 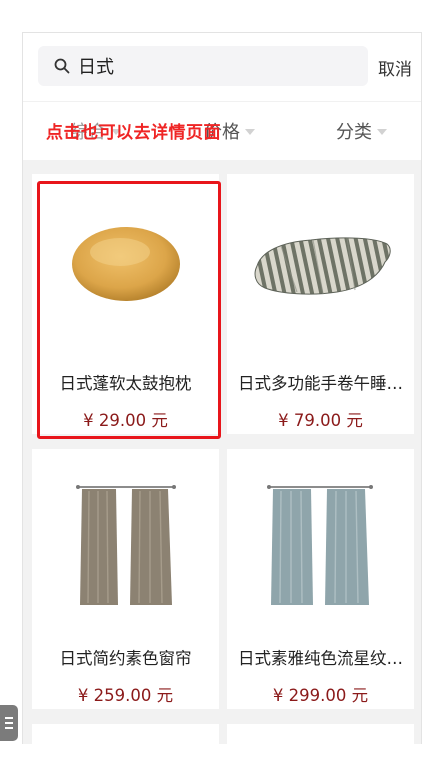 What do you see at coordinates (320, 695) in the screenshot?
I see `product-price: ¥ 299.00 元` at bounding box center [320, 695].